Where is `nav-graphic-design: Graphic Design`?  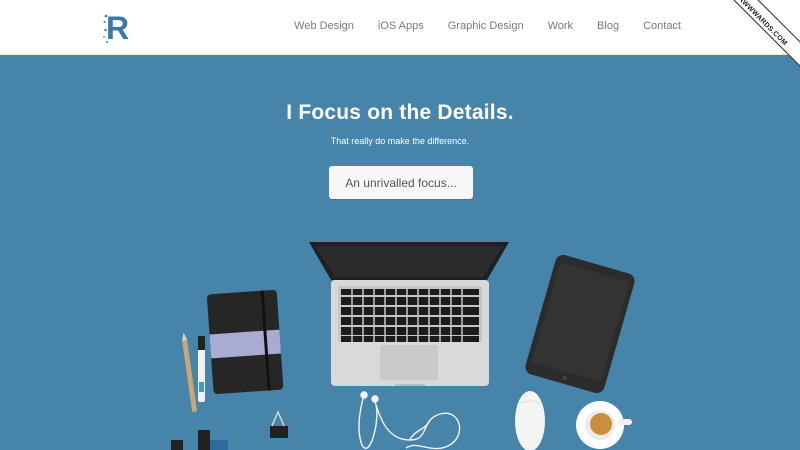 nav-graphic-design: Graphic Design is located at coordinates (486, 26).